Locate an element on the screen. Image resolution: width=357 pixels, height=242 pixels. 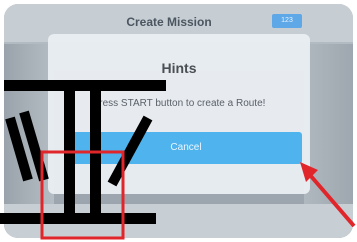
drone-base-bar is located at coordinates (78, 218).